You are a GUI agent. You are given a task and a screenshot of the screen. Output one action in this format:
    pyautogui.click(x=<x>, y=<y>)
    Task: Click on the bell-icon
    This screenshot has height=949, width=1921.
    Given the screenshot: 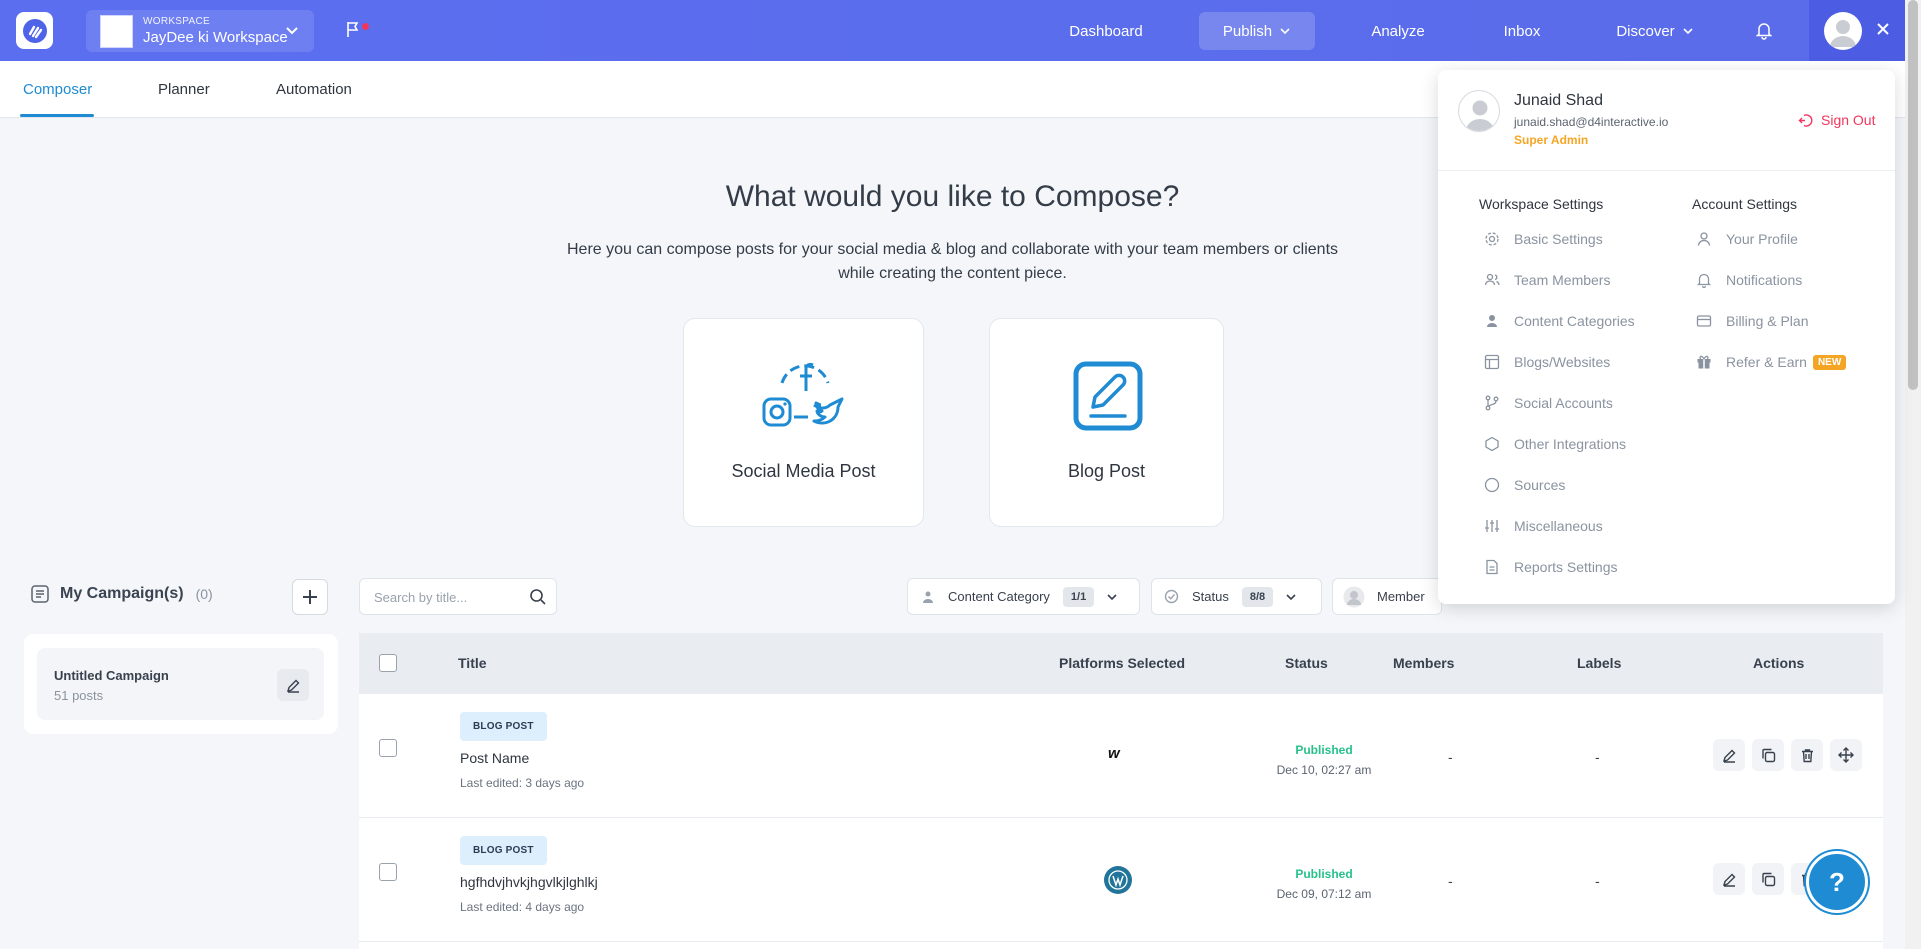 What is the action you would take?
    pyautogui.click(x=1764, y=30)
    